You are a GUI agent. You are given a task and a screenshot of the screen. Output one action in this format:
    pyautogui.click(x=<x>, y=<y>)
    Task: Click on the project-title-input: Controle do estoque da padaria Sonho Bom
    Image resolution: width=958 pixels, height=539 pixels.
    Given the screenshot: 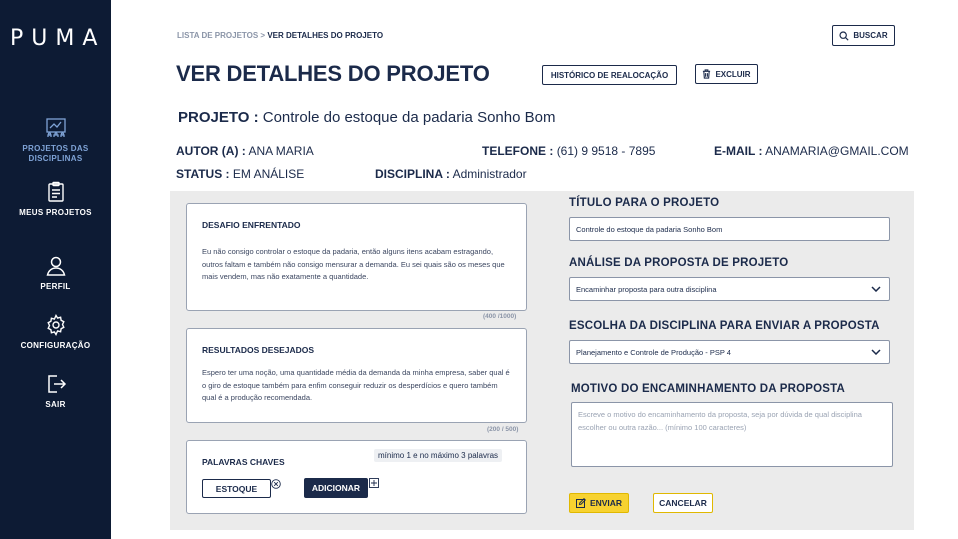 What is the action you would take?
    pyautogui.click(x=729, y=229)
    